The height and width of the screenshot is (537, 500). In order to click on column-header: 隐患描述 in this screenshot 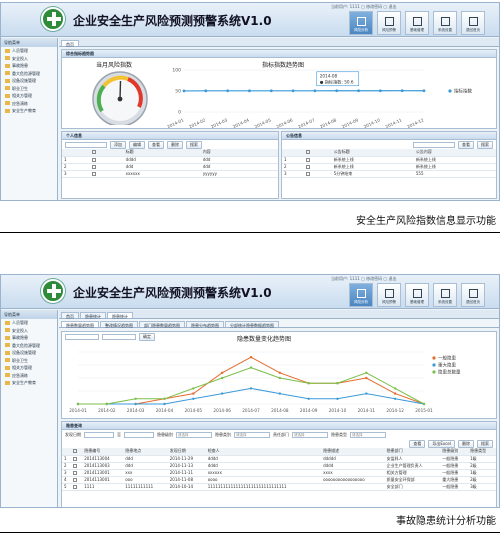, I will do `click(353, 452)`.